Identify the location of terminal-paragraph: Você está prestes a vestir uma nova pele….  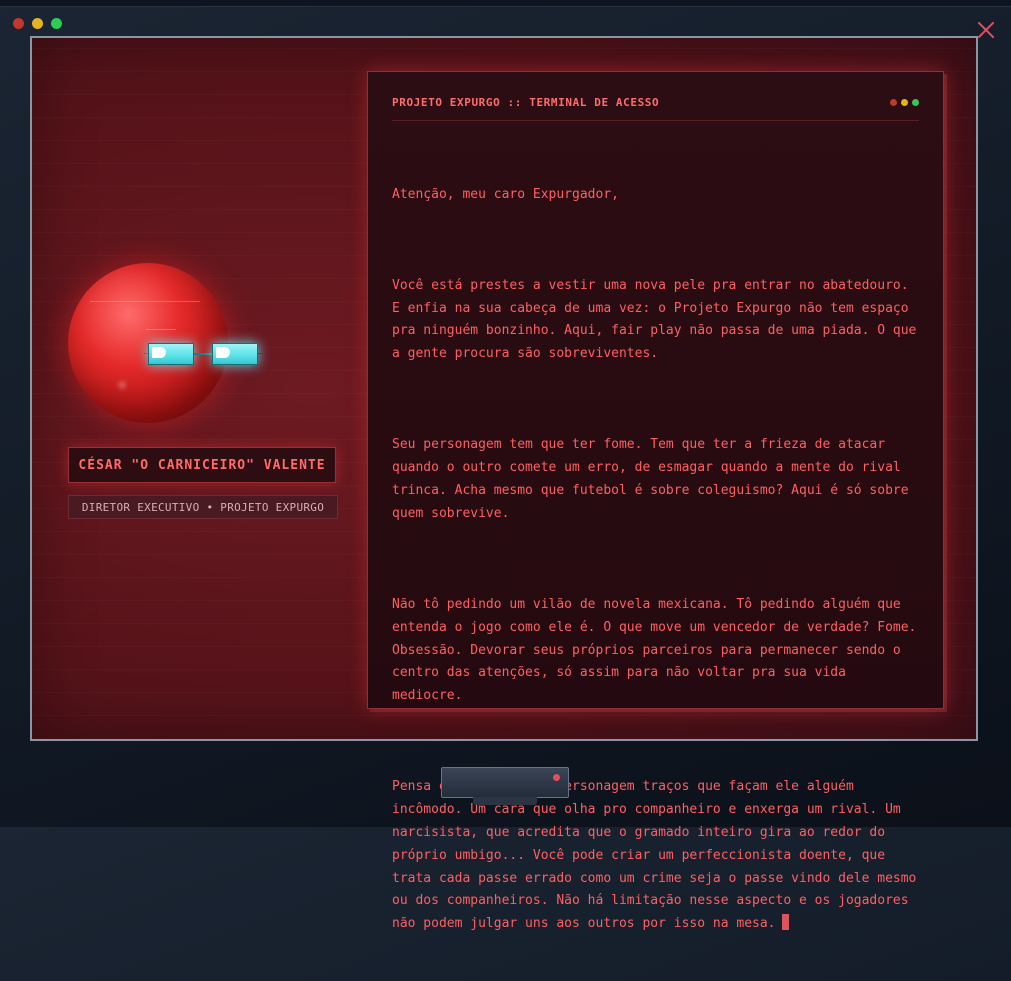
(658, 319).